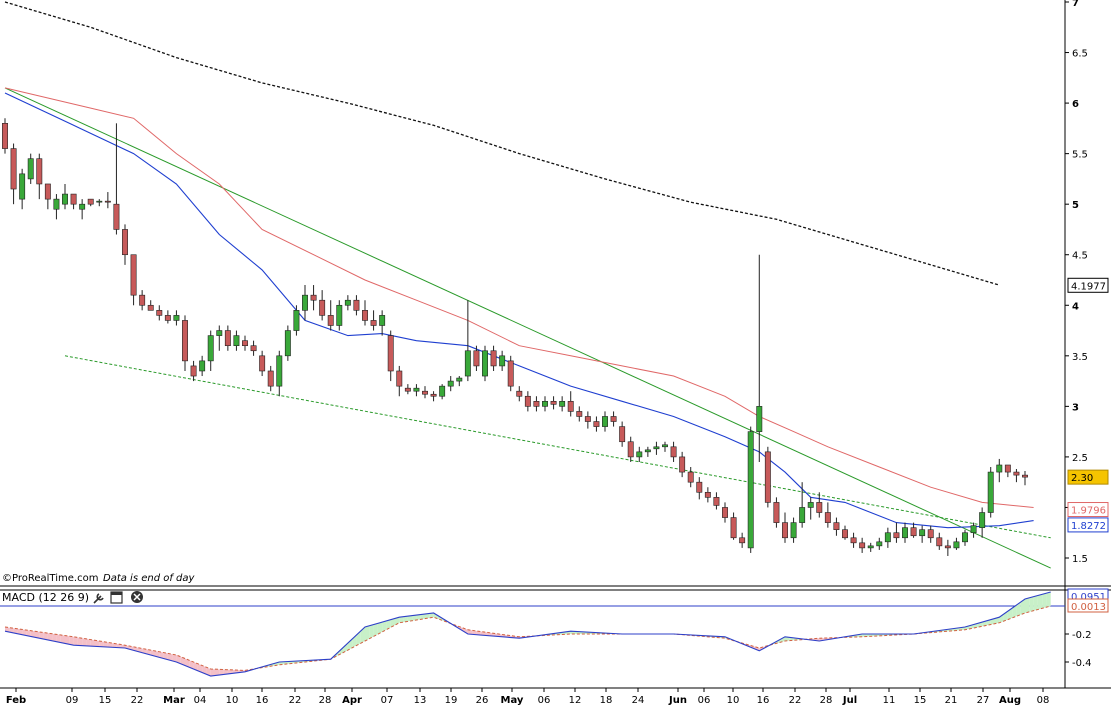 The image size is (1111, 707). What do you see at coordinates (325, 700) in the screenshot?
I see `time-tick-label: 28` at bounding box center [325, 700].